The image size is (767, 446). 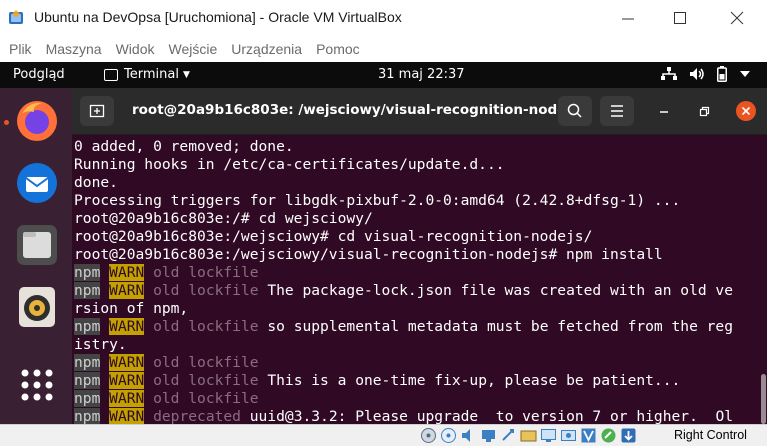 What do you see at coordinates (628, 435) in the screenshot?
I see `host-key-arrow-icon` at bounding box center [628, 435].